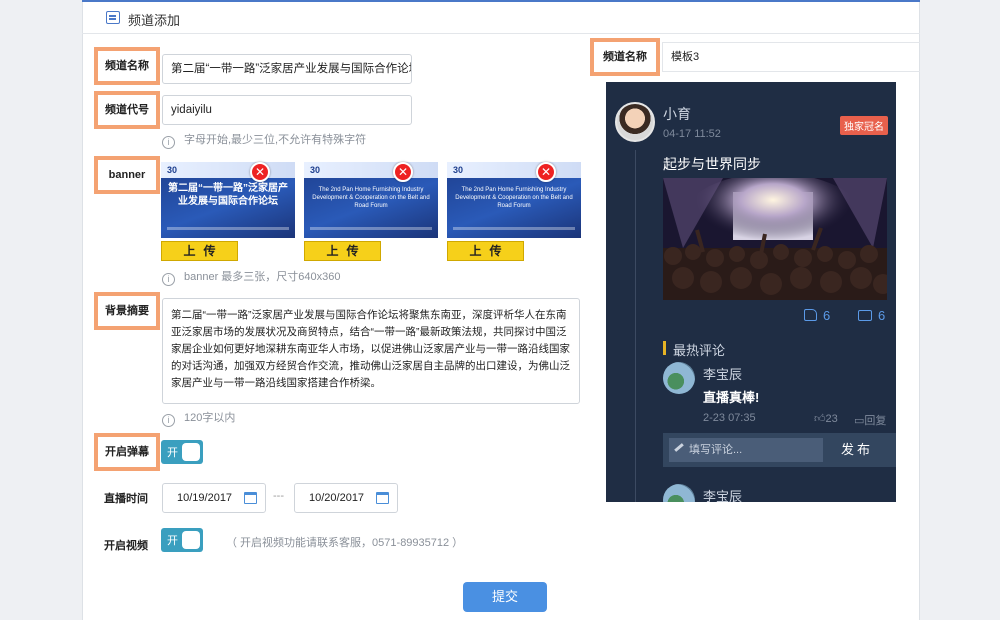 The width and height of the screenshot is (1000, 620). I want to click on comment-reply-label: 回复, so click(875, 421).